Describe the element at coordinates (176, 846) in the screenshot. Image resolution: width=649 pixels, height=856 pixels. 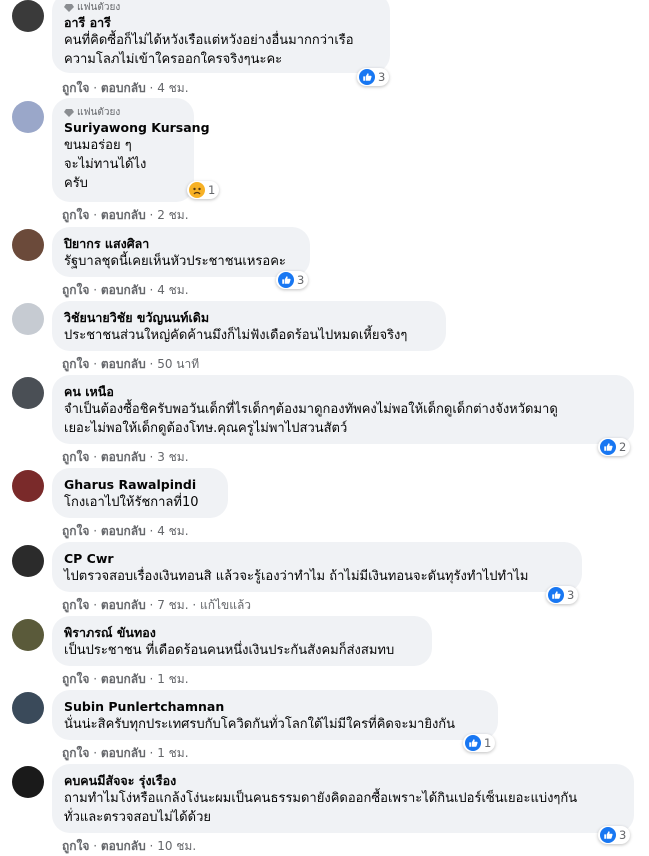
I see `comment-time: 10 ชม.` at that location.